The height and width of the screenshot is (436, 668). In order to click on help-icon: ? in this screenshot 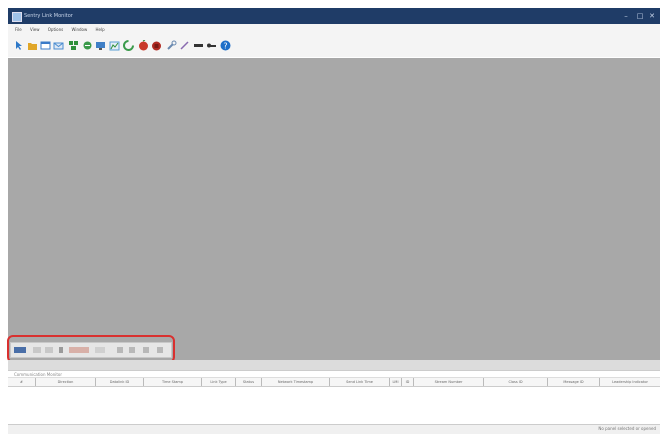, I will do `click(225, 45)`.